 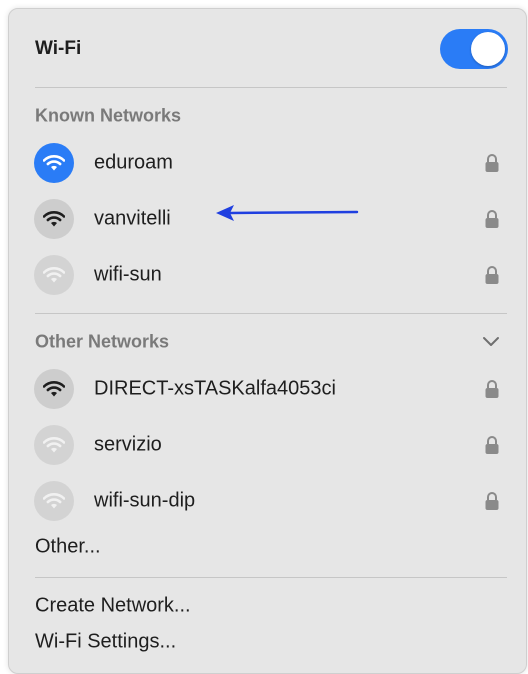 I want to click on network-name: wifi-sun-dip, so click(x=145, y=500).